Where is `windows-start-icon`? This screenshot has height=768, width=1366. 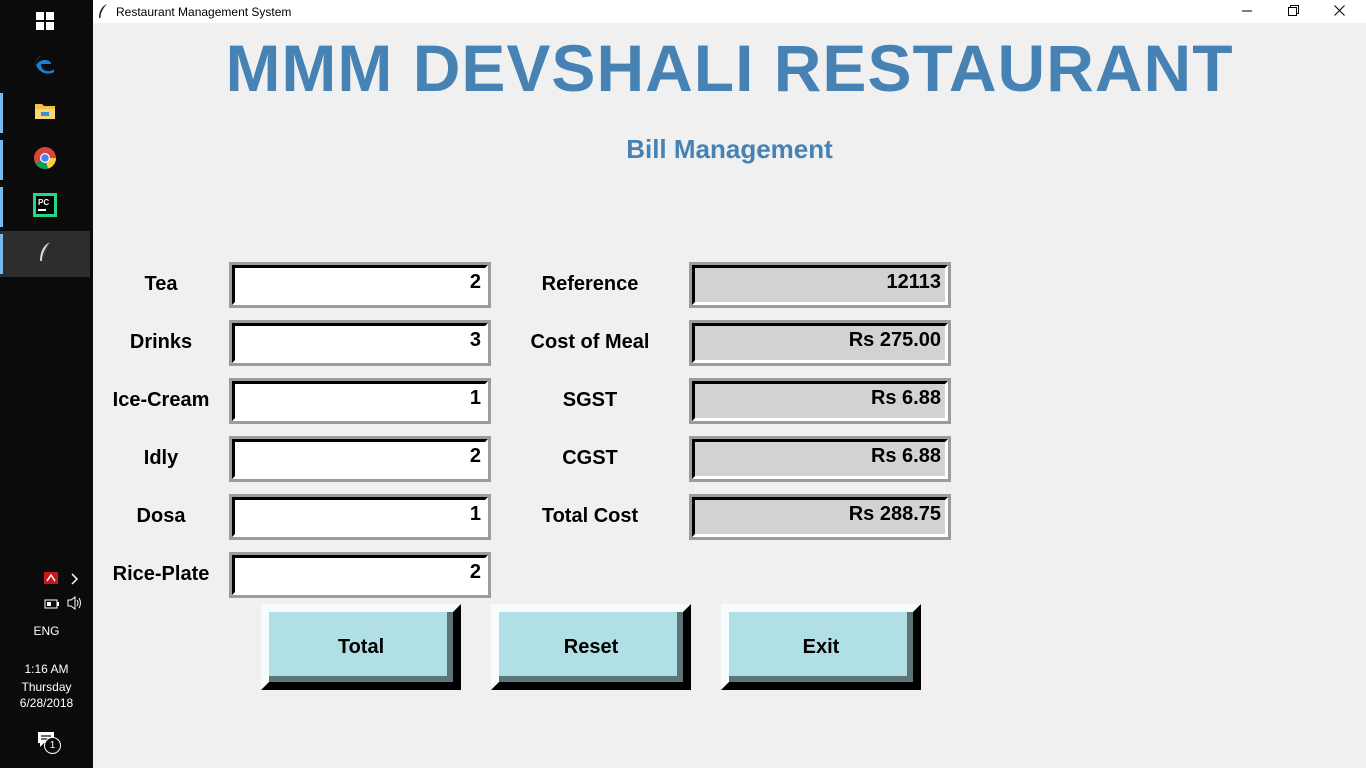
windows-start-icon is located at coordinates (45, 23).